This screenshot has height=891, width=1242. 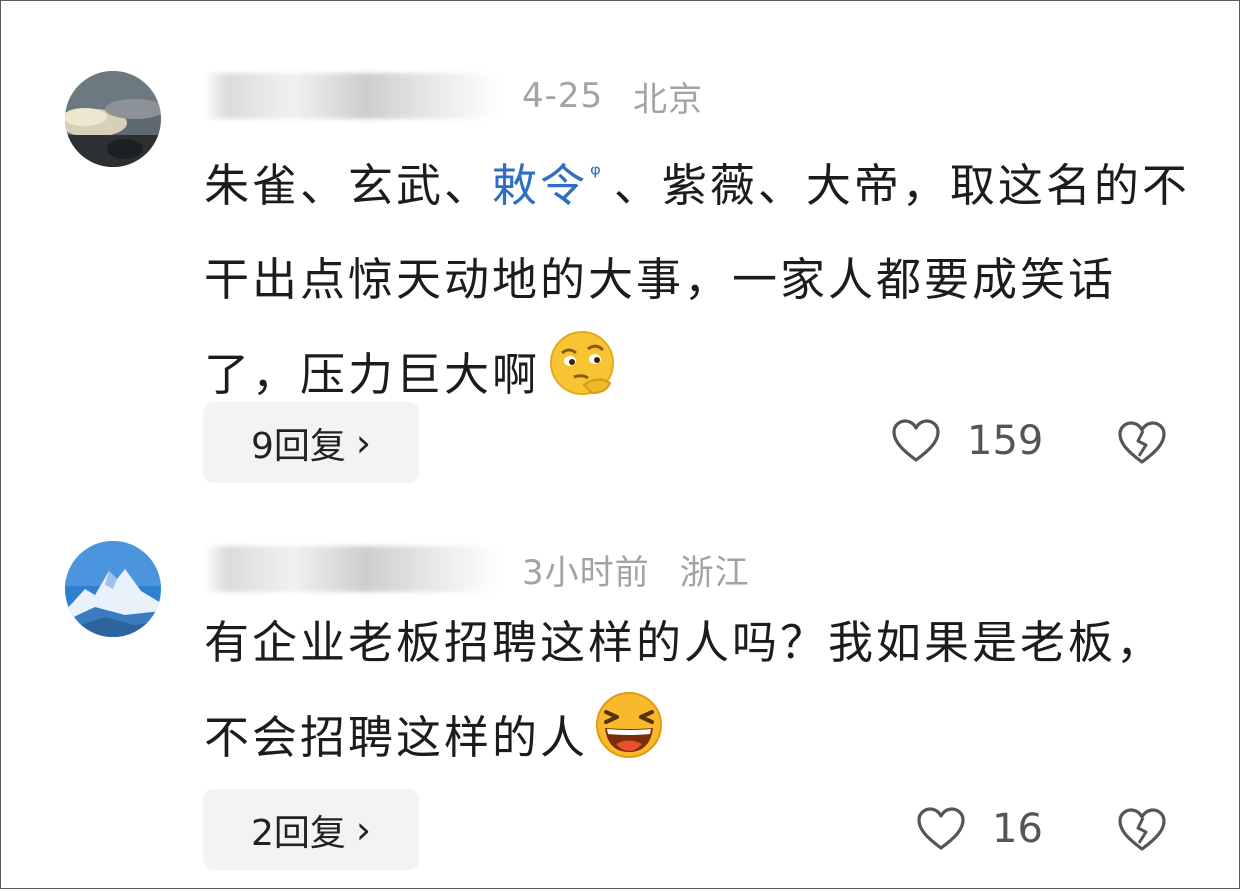 I want to click on search-icon: ᵠ, so click(x=597, y=175).